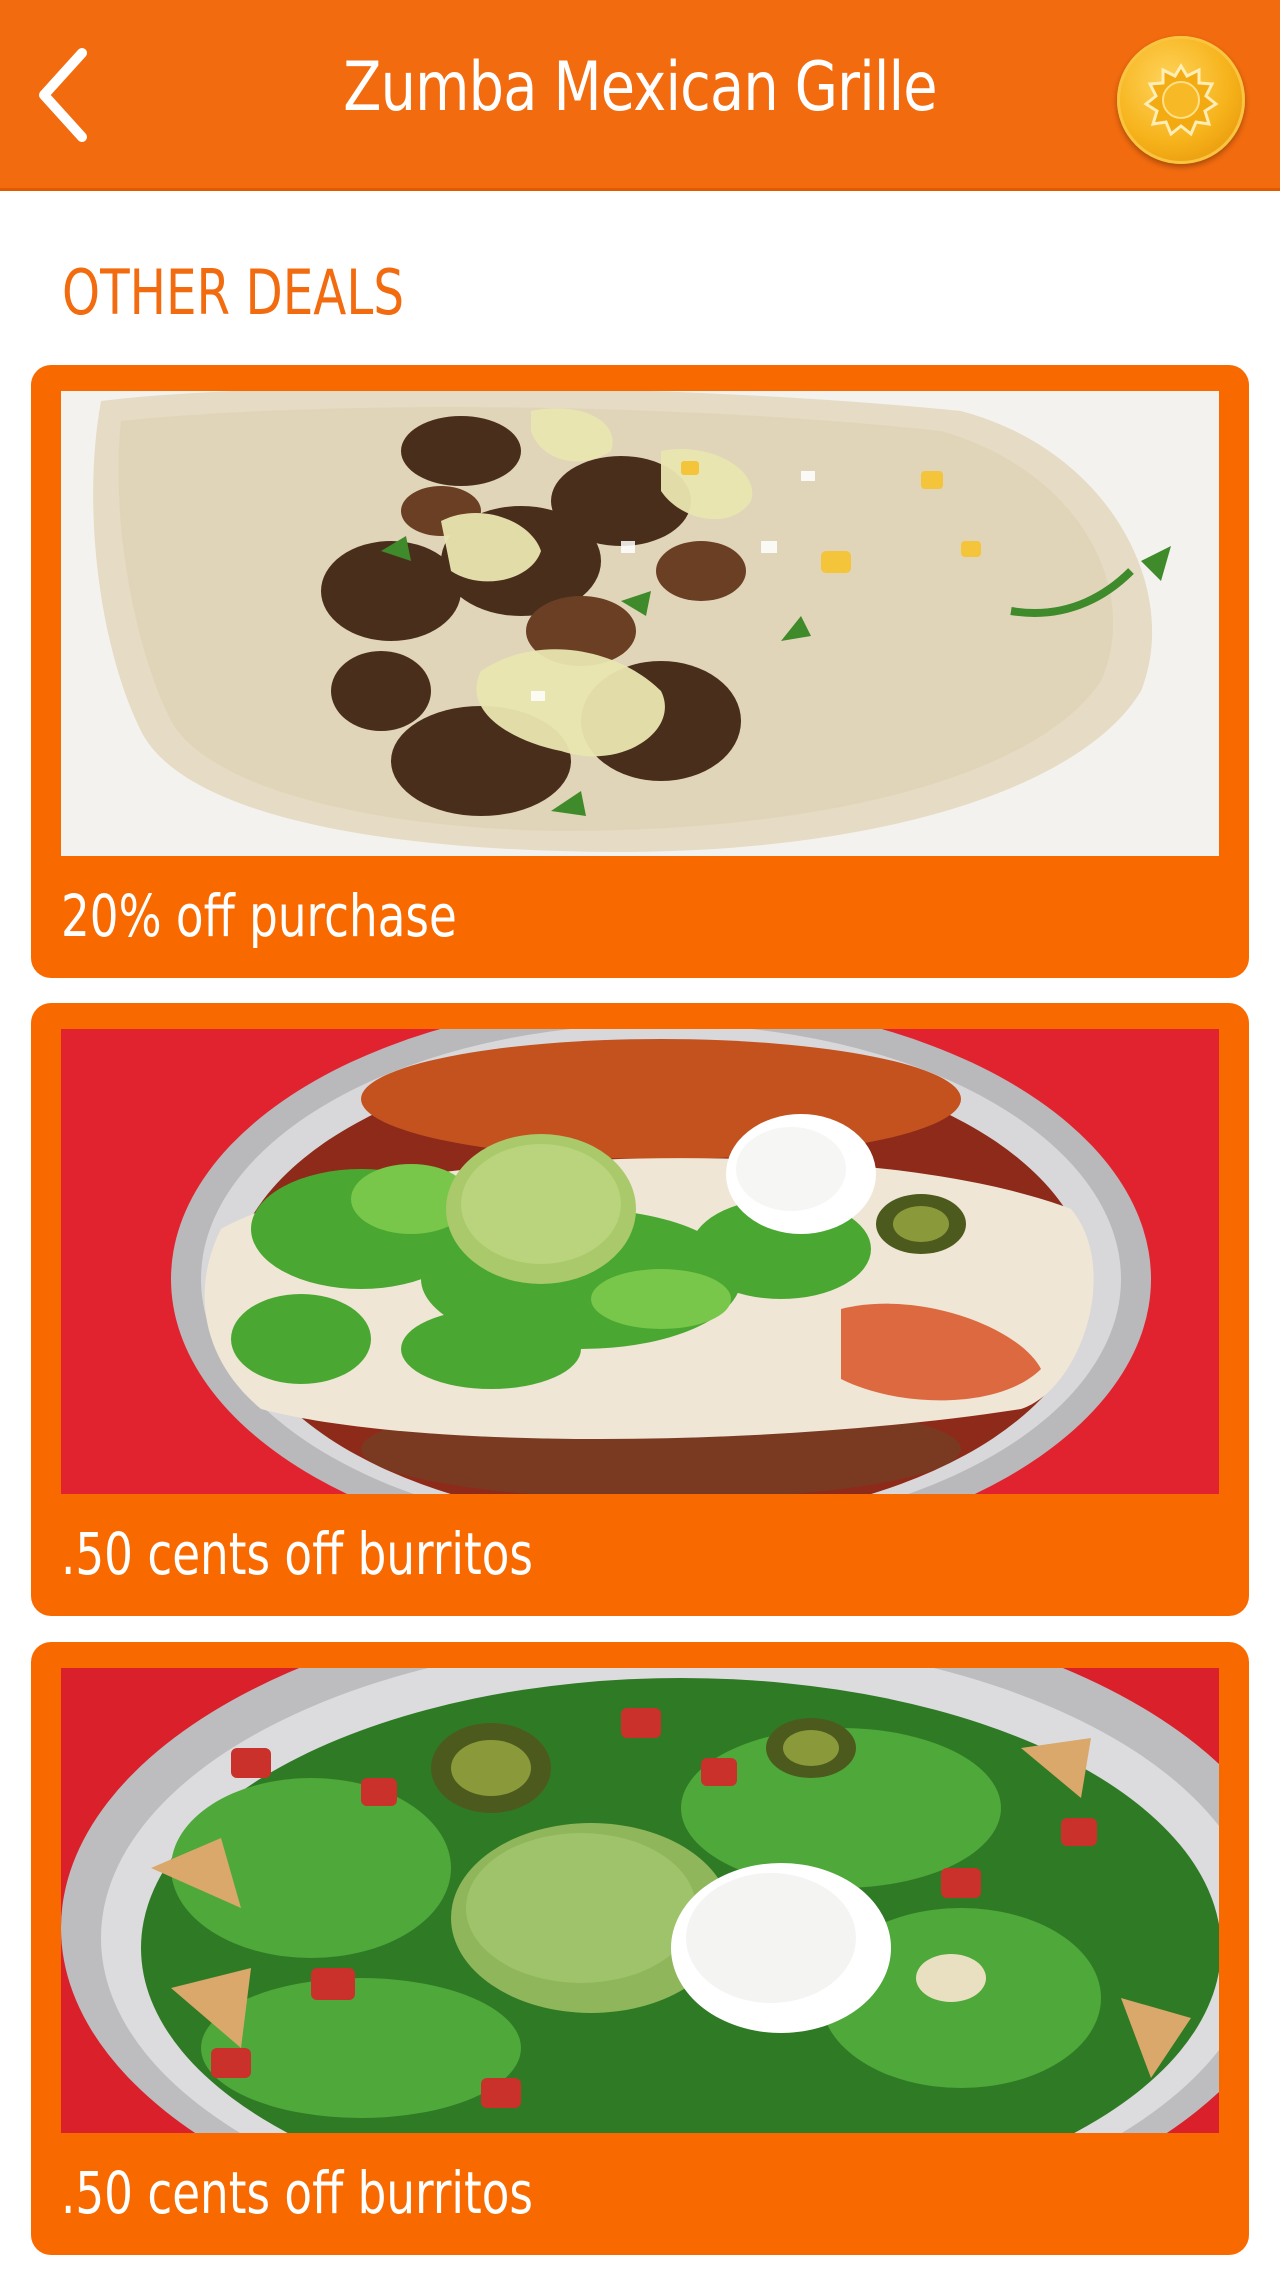  What do you see at coordinates (233, 292) in the screenshot?
I see `section-title: OTHER DEALS` at bounding box center [233, 292].